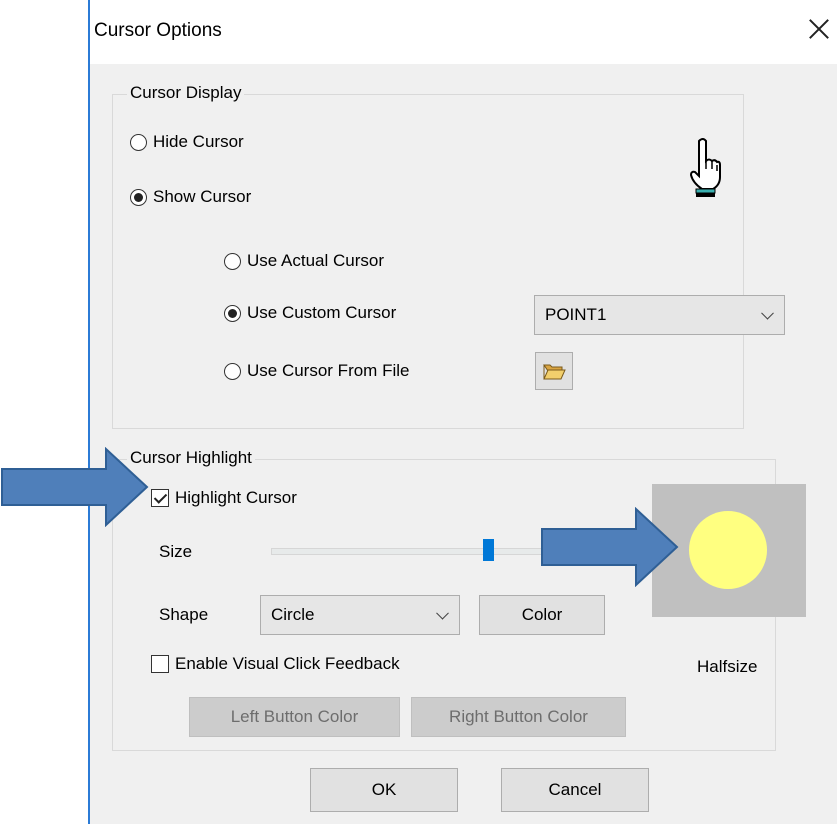 Image resolution: width=837 pixels, height=824 pixels. I want to click on annotation-arrow-left-icon, so click(75, 487).